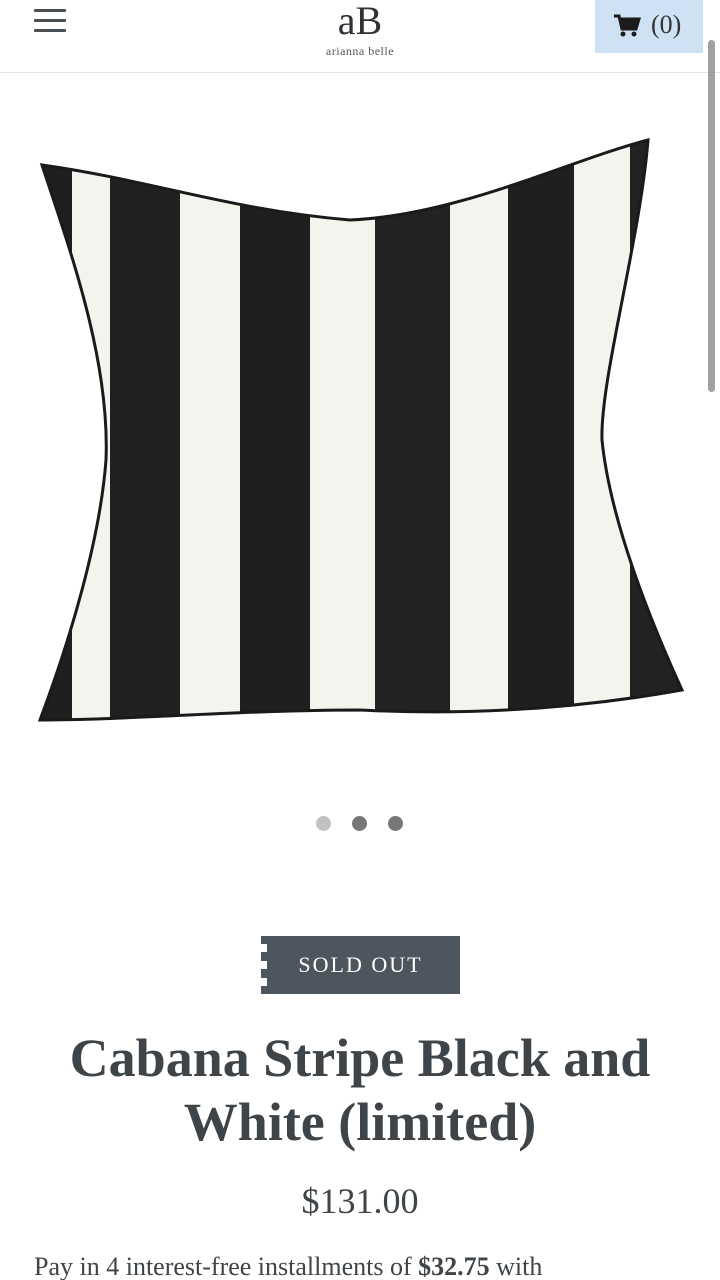 The image size is (720, 1280). I want to click on carousel-dots, so click(364, 824).